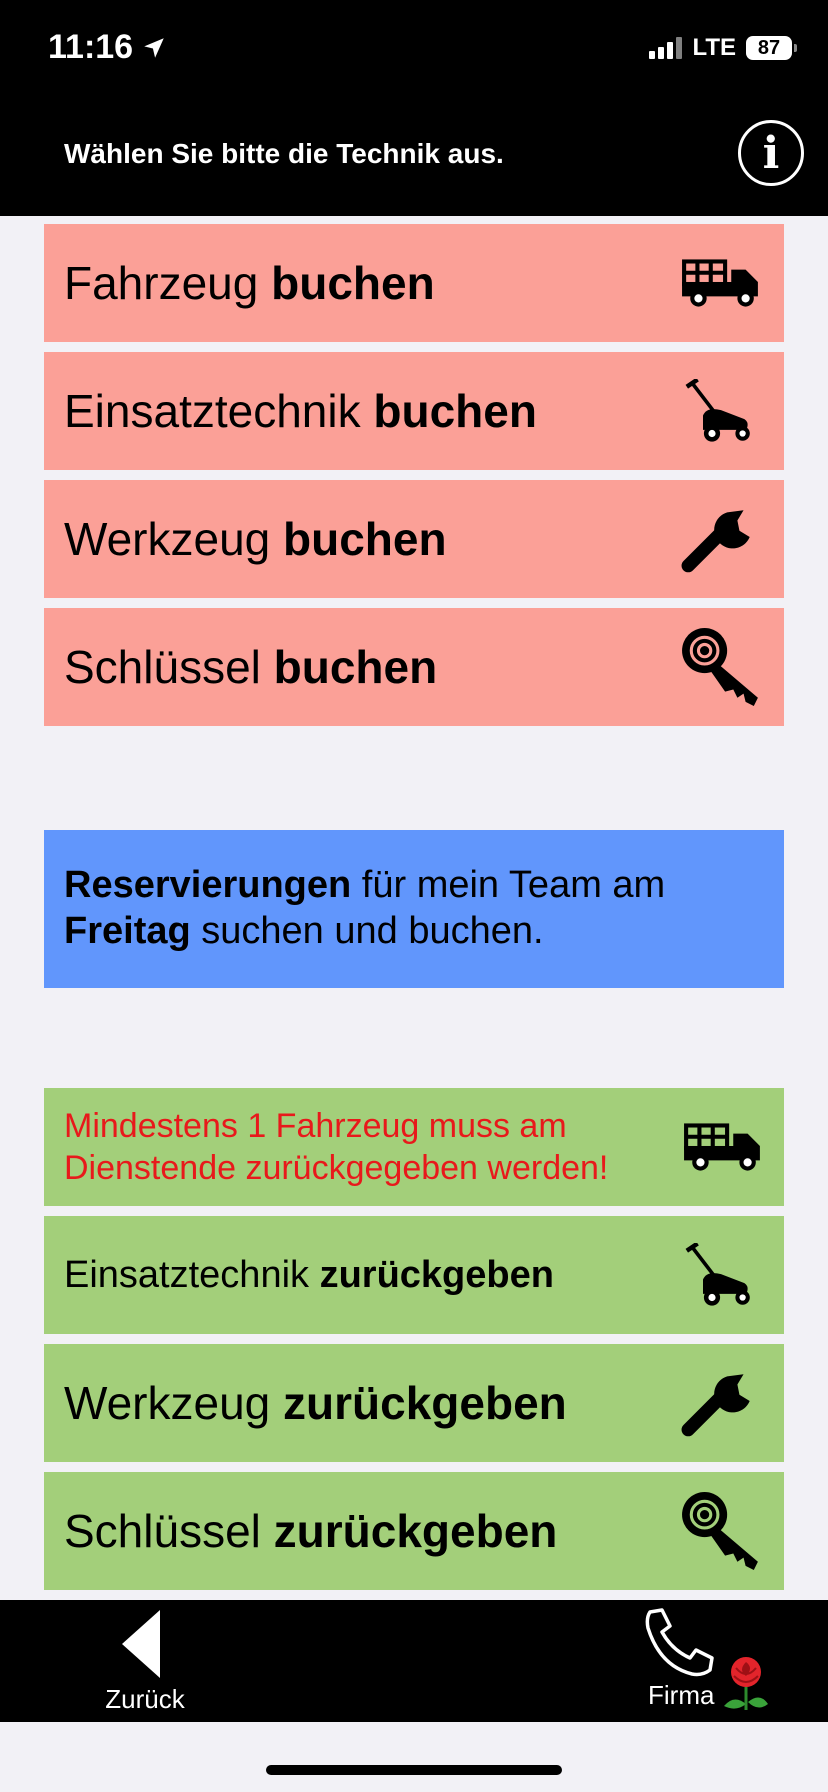 The height and width of the screenshot is (1792, 828). What do you see at coordinates (208, 885) in the screenshot?
I see `reservation-bold-1: Reservierungen` at bounding box center [208, 885].